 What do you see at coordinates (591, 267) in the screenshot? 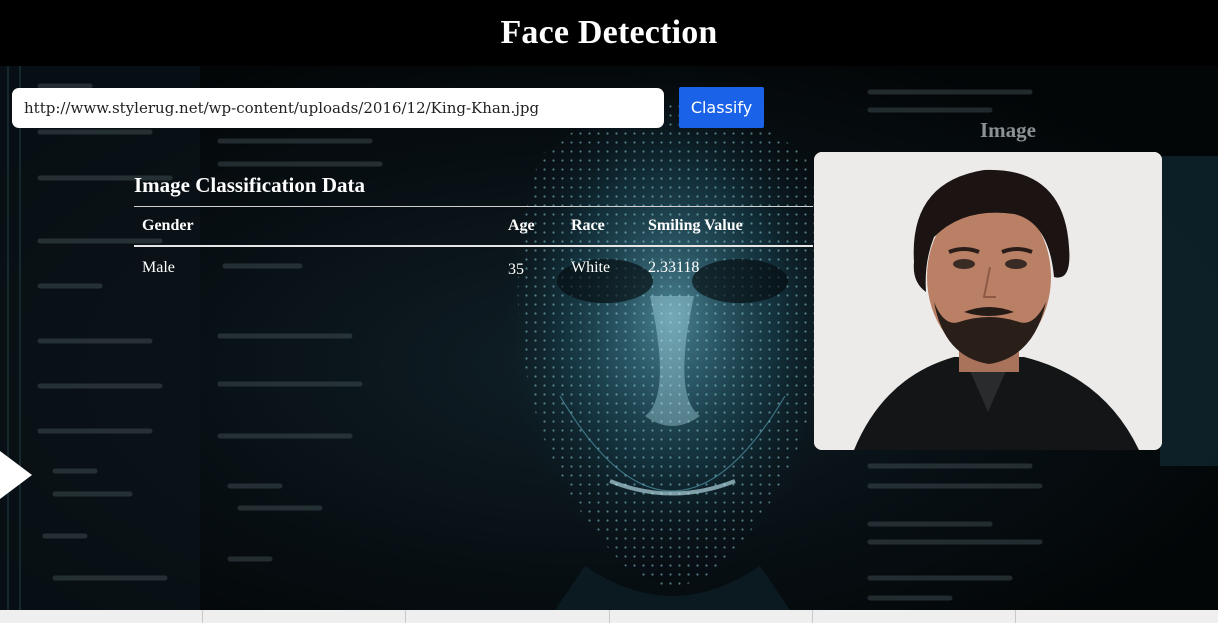
I see `cell-race: White` at bounding box center [591, 267].